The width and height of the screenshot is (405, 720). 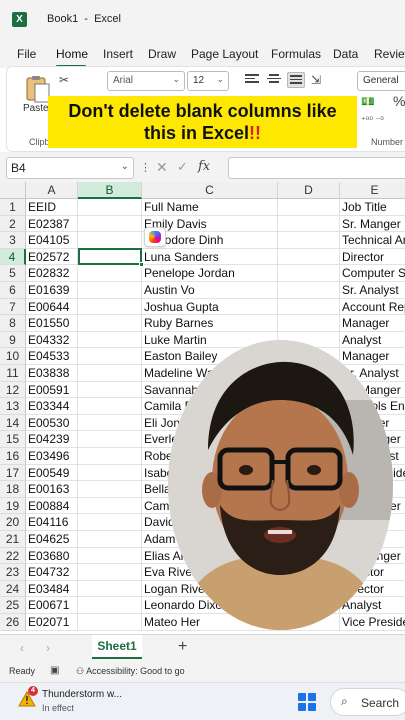 What do you see at coordinates (13, 273) in the screenshot?
I see `row-header: 5` at bounding box center [13, 273].